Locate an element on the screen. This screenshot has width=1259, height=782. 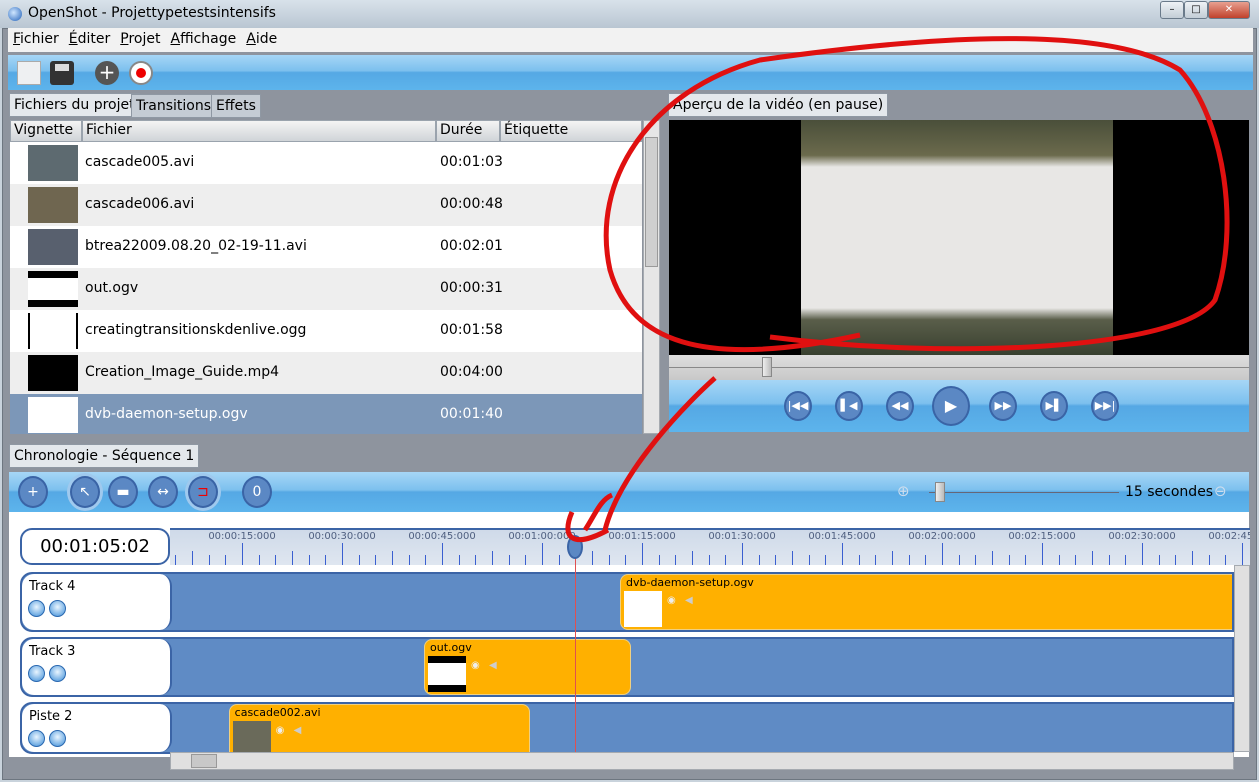
add-track-icon: + is located at coordinates (33, 492).